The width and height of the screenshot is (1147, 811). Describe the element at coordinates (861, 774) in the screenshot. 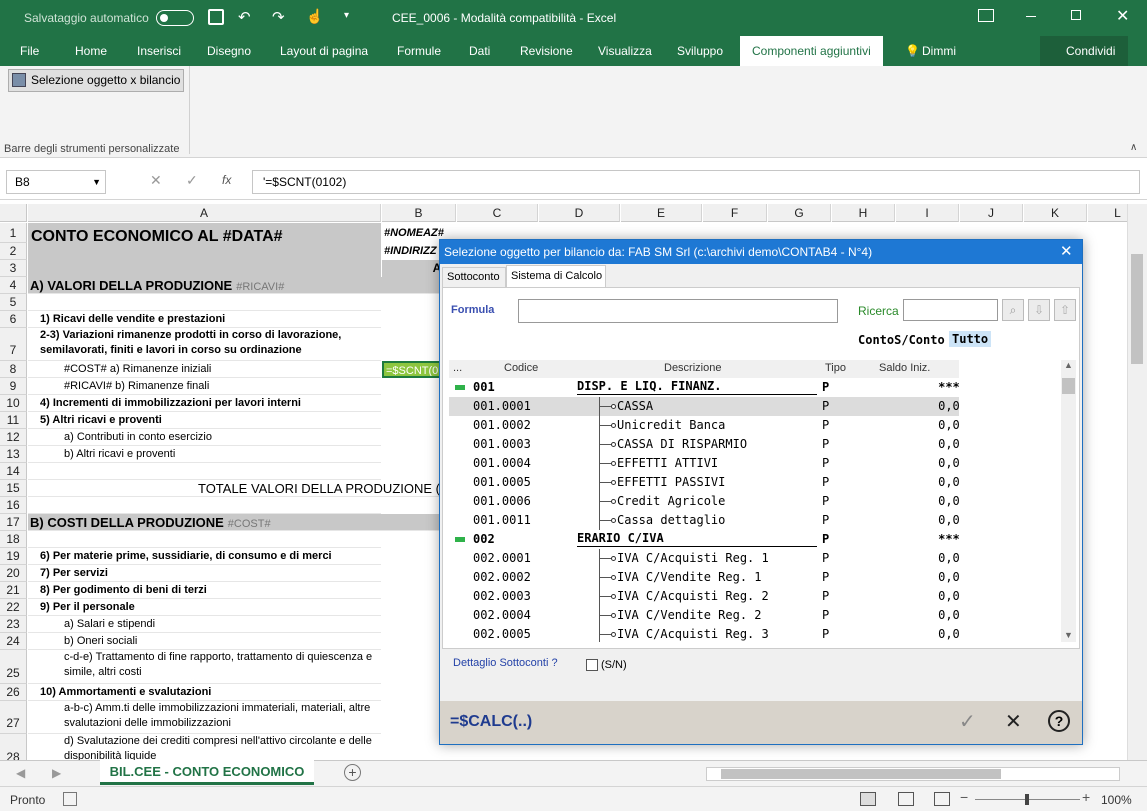

I see `hscroll-thumb` at that location.